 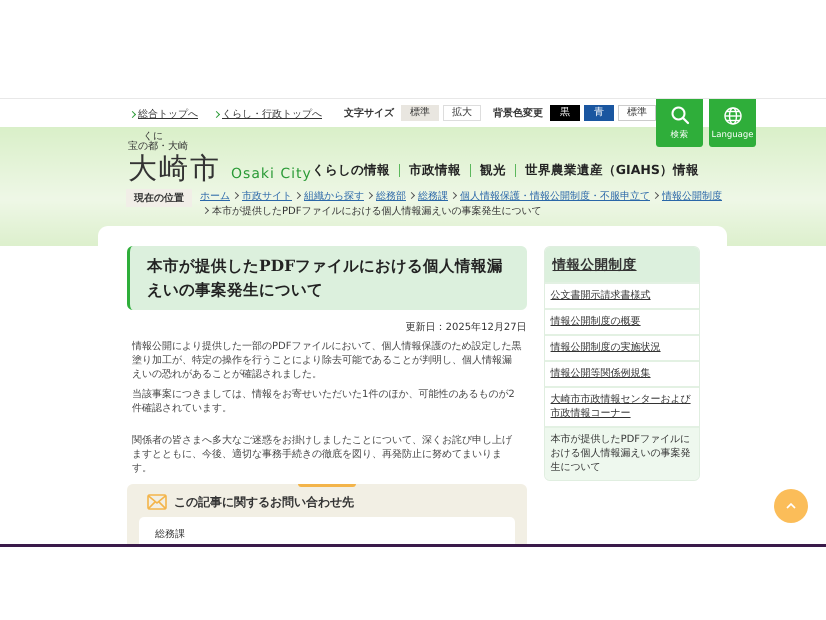 What do you see at coordinates (271, 174) in the screenshot?
I see `site-logo-roman: Osaki City` at bounding box center [271, 174].